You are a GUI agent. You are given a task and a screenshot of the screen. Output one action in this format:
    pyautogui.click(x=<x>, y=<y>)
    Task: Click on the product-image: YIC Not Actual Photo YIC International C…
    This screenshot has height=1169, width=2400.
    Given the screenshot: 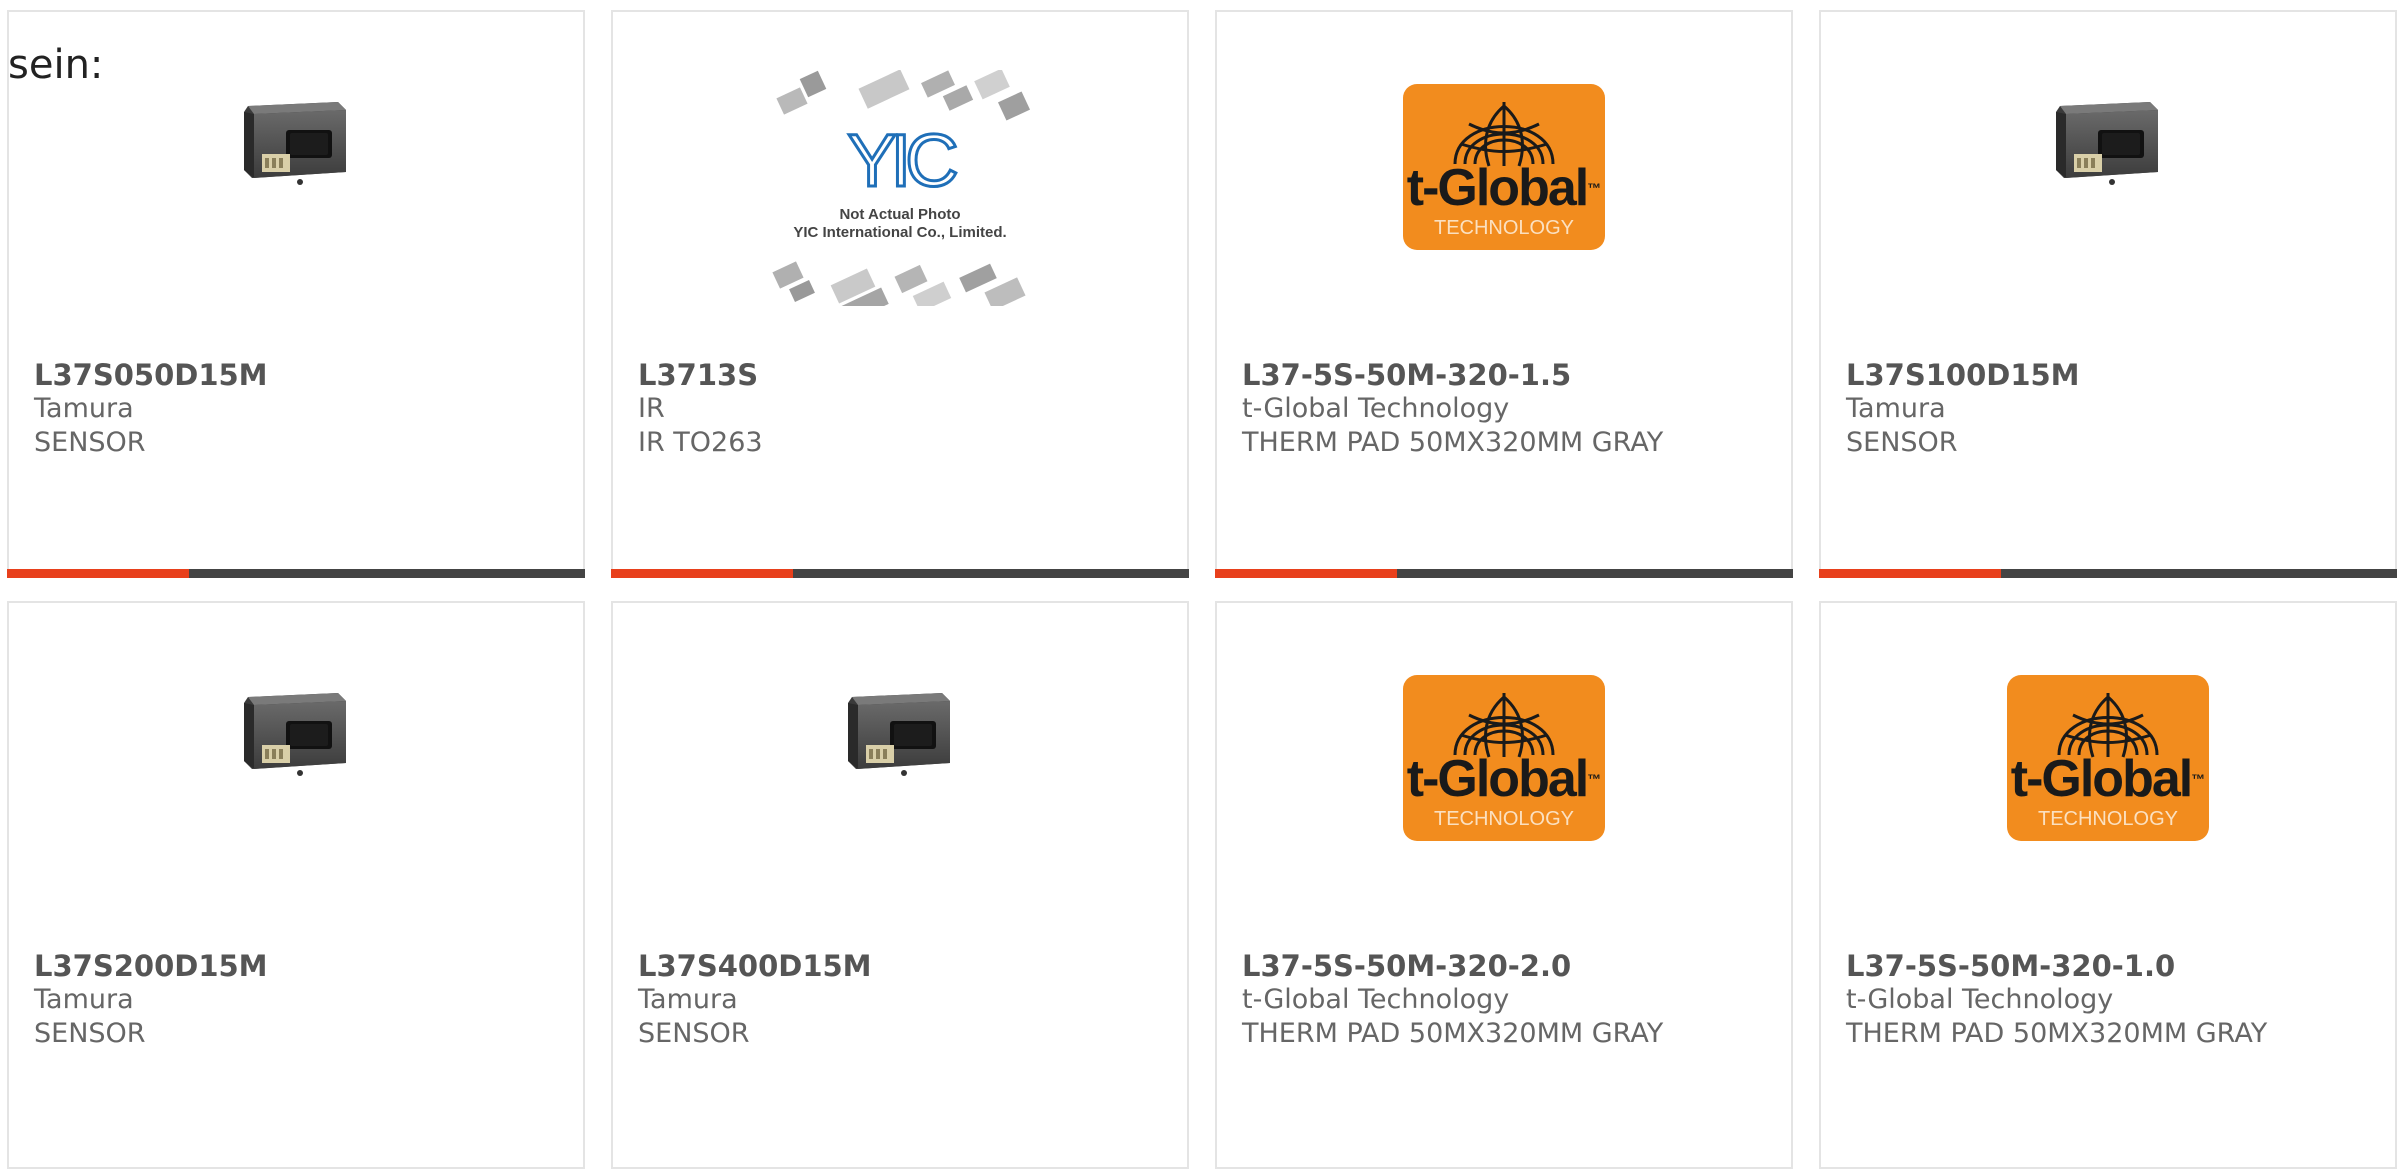 What is the action you would take?
    pyautogui.click(x=900, y=188)
    